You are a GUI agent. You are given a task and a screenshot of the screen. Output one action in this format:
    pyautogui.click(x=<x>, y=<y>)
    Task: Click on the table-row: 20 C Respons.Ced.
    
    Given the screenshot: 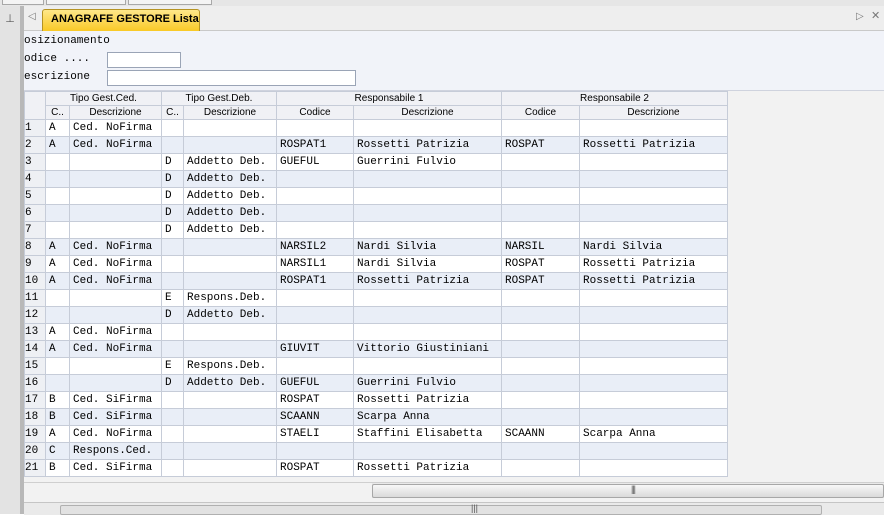 What is the action you would take?
    pyautogui.click(x=376, y=451)
    